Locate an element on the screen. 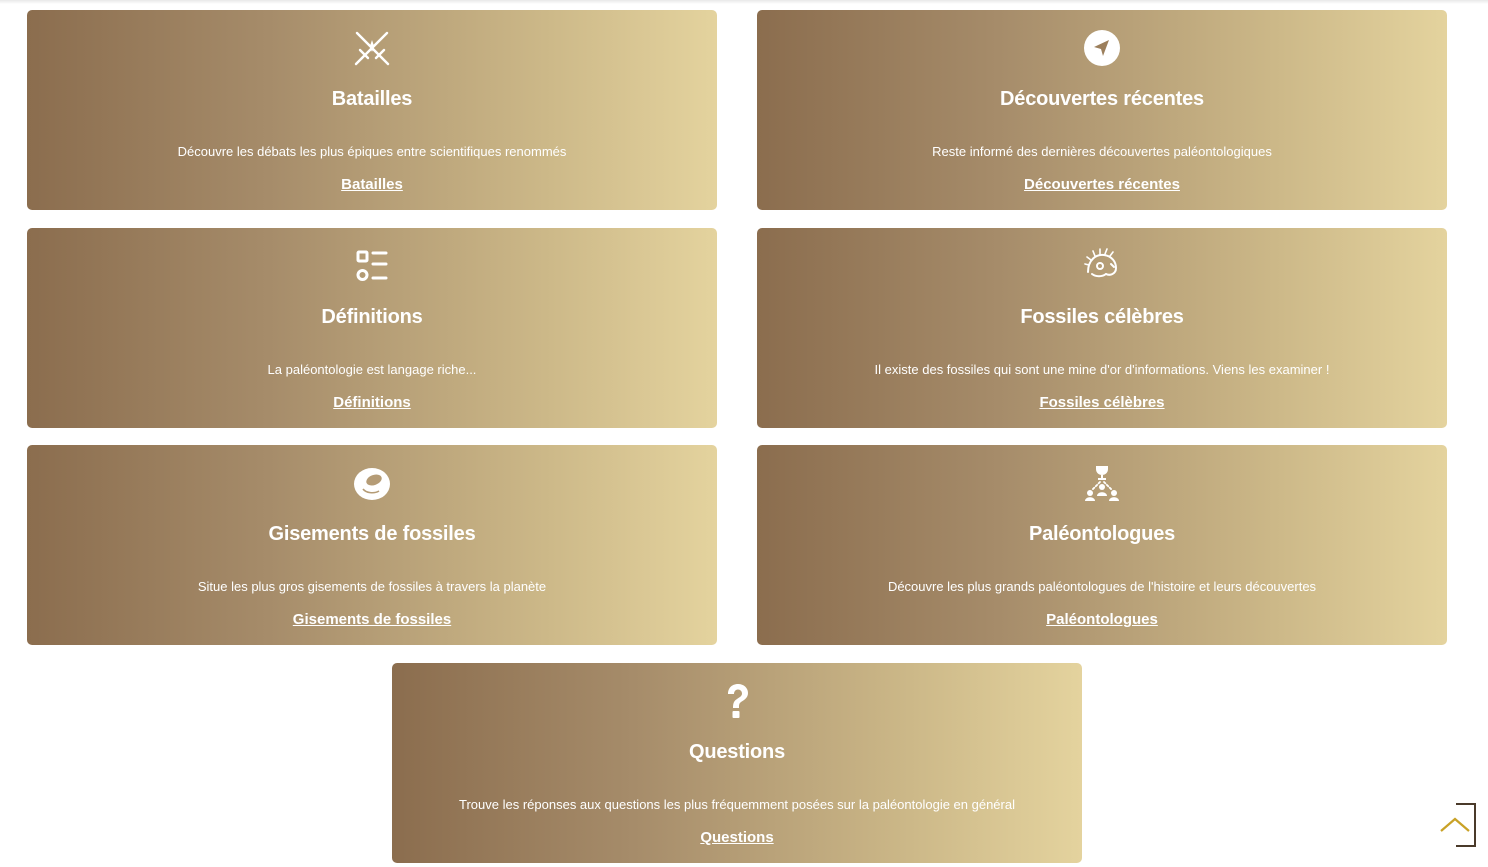 This screenshot has width=1488, height=867. card-link-decouvertes-recentes: Découvertes récentes is located at coordinates (1102, 184).